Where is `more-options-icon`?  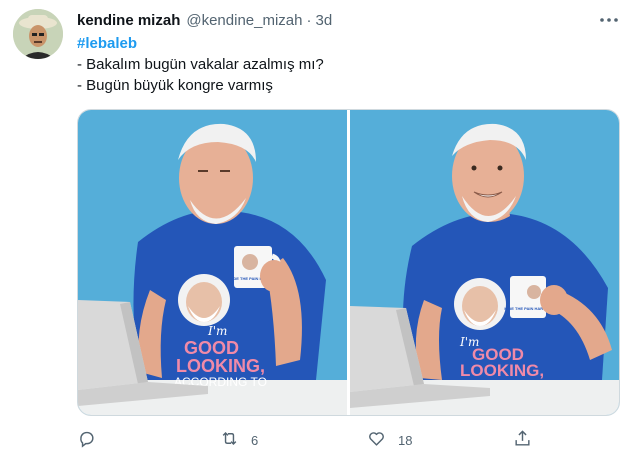
more-options-icon is located at coordinates (609, 20).